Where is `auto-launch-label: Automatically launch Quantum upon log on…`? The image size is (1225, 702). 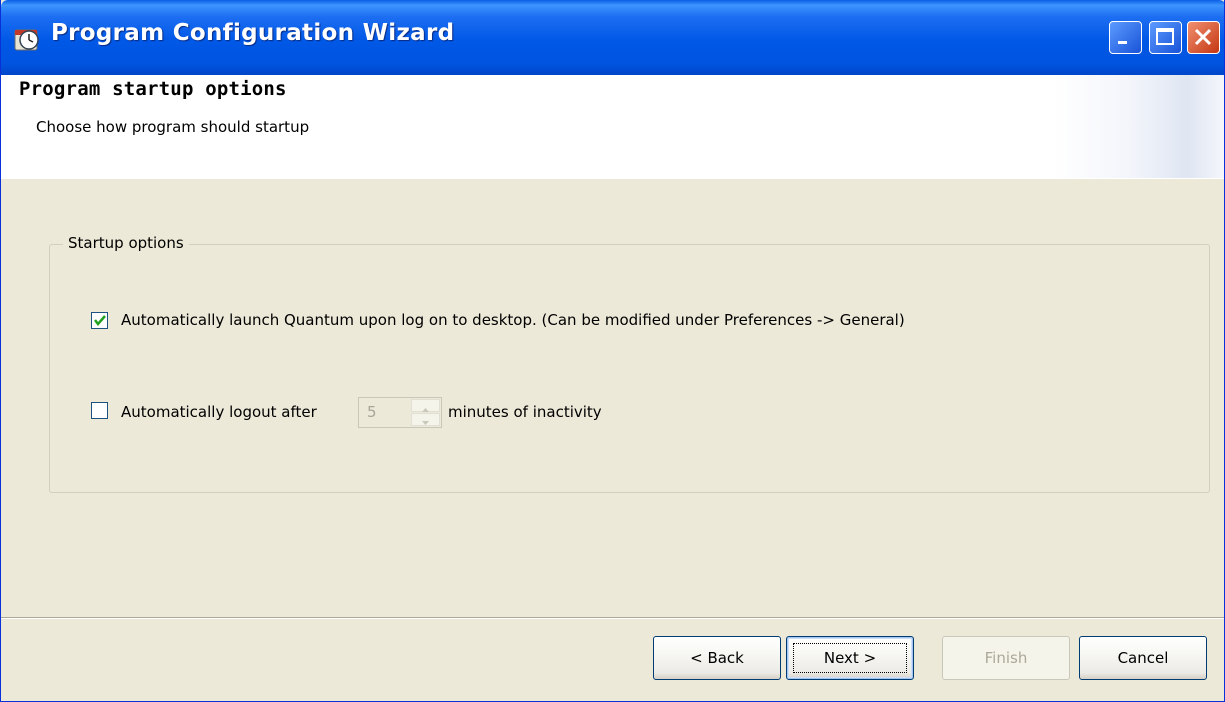 auto-launch-label: Automatically launch Quantum upon log on… is located at coordinates (513, 320).